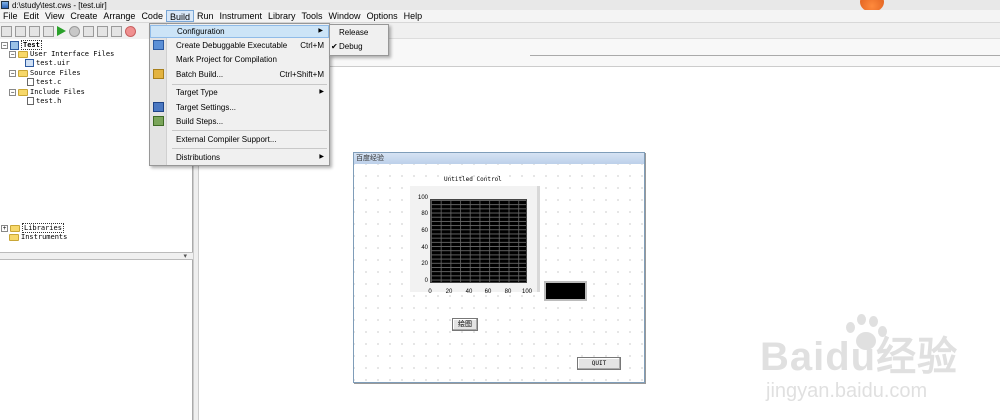 This screenshot has width=1000, height=420. I want to click on stop-icon, so click(74, 31).